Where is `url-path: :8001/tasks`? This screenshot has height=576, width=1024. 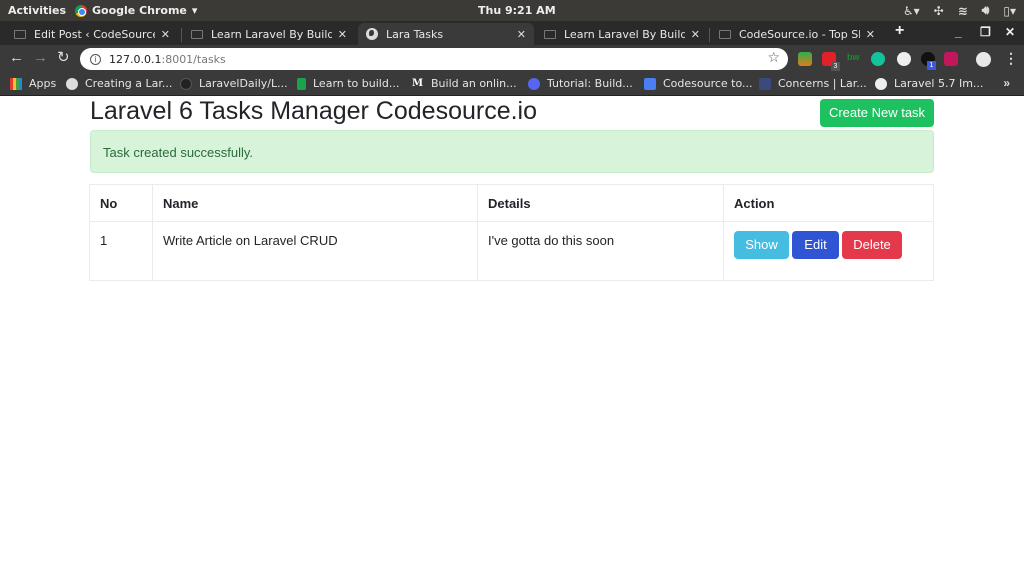
url-path: :8001/tasks is located at coordinates (193, 59).